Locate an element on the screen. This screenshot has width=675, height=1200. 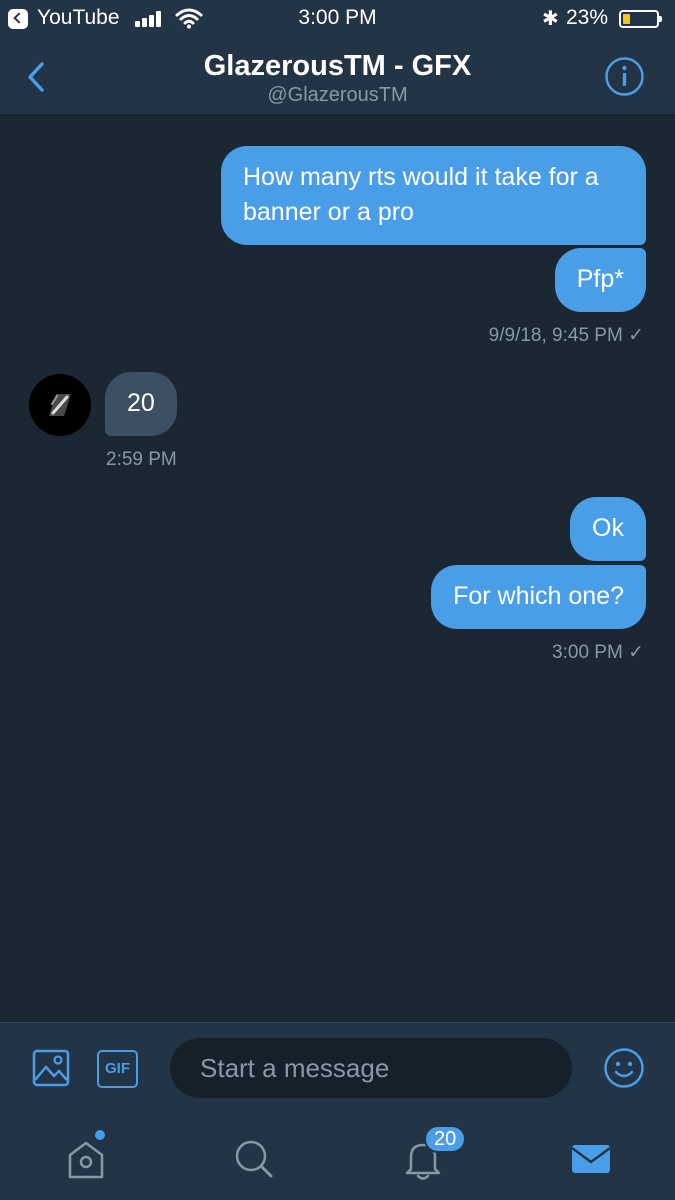
message-text: 20 is located at coordinates (141, 403).